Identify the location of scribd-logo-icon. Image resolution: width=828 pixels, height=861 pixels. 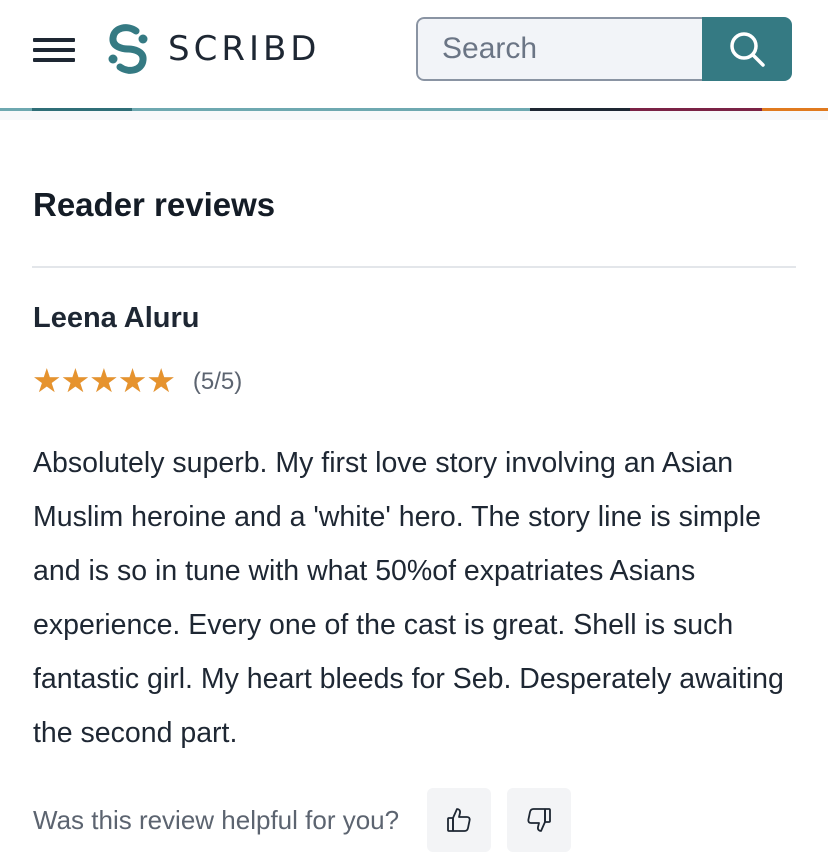
(128, 49).